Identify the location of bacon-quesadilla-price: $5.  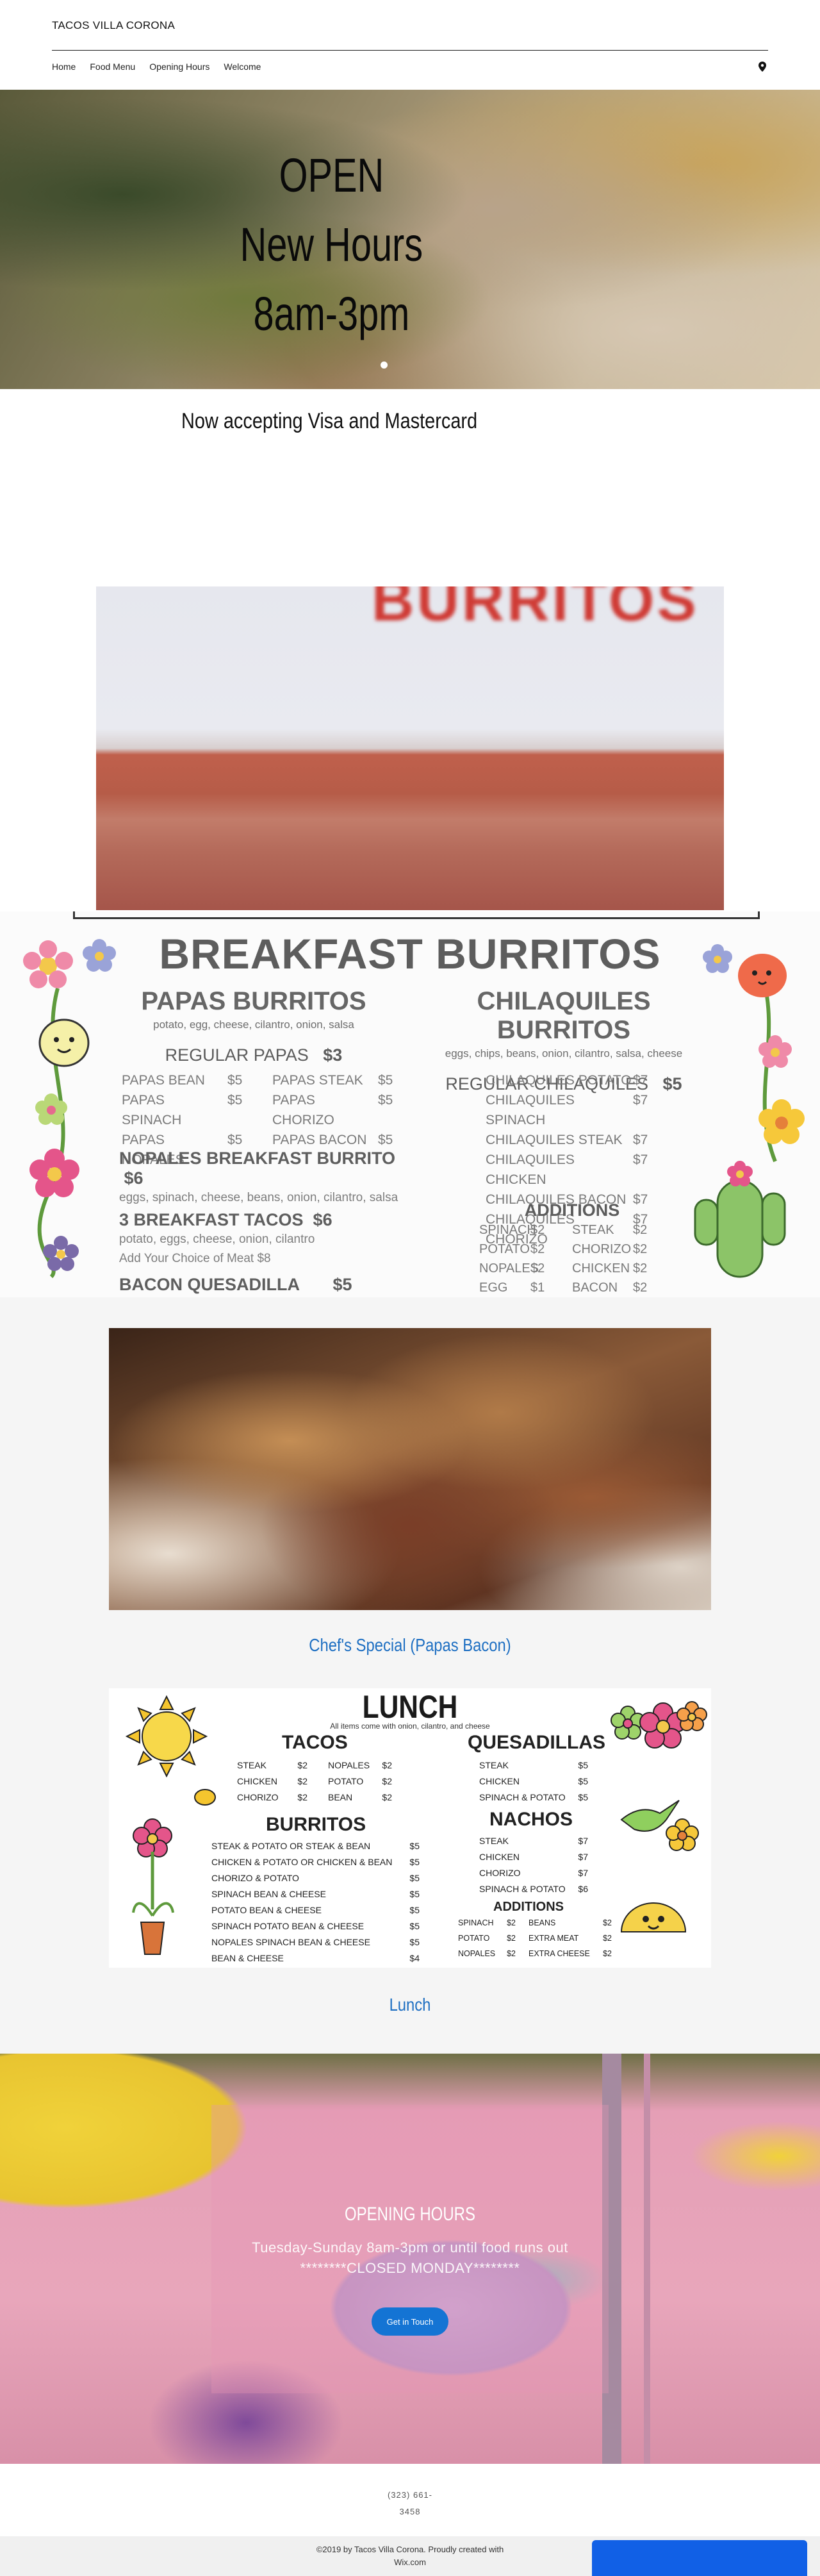
(342, 1284).